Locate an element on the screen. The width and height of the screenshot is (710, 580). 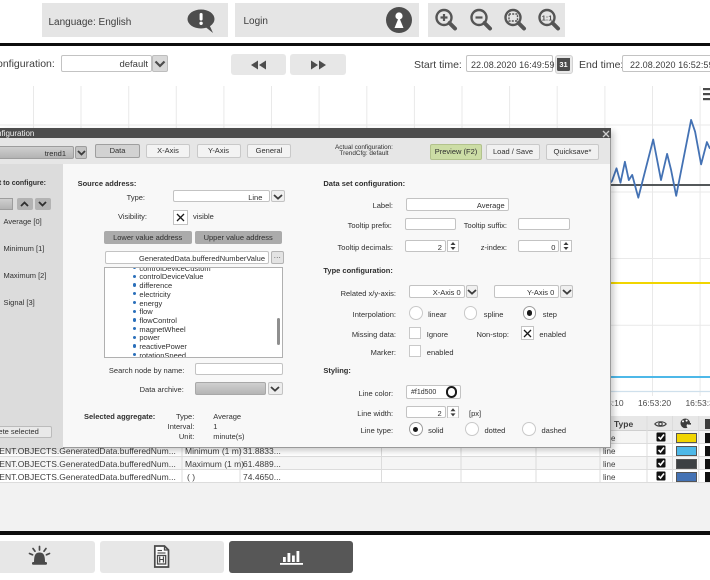
svg-text: H is located at coordinates (162, 560).